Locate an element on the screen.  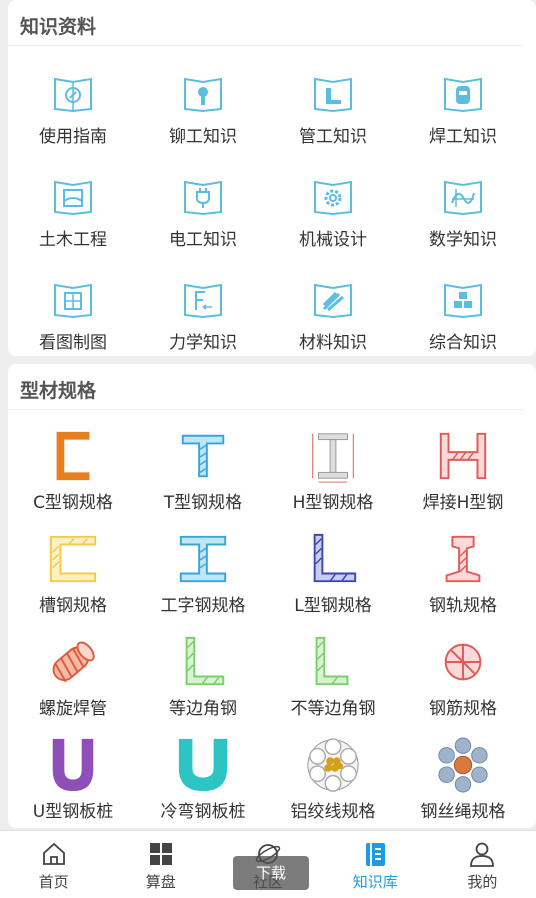
profile-item: 冷弯钢板桩 is located at coordinates (203, 770).